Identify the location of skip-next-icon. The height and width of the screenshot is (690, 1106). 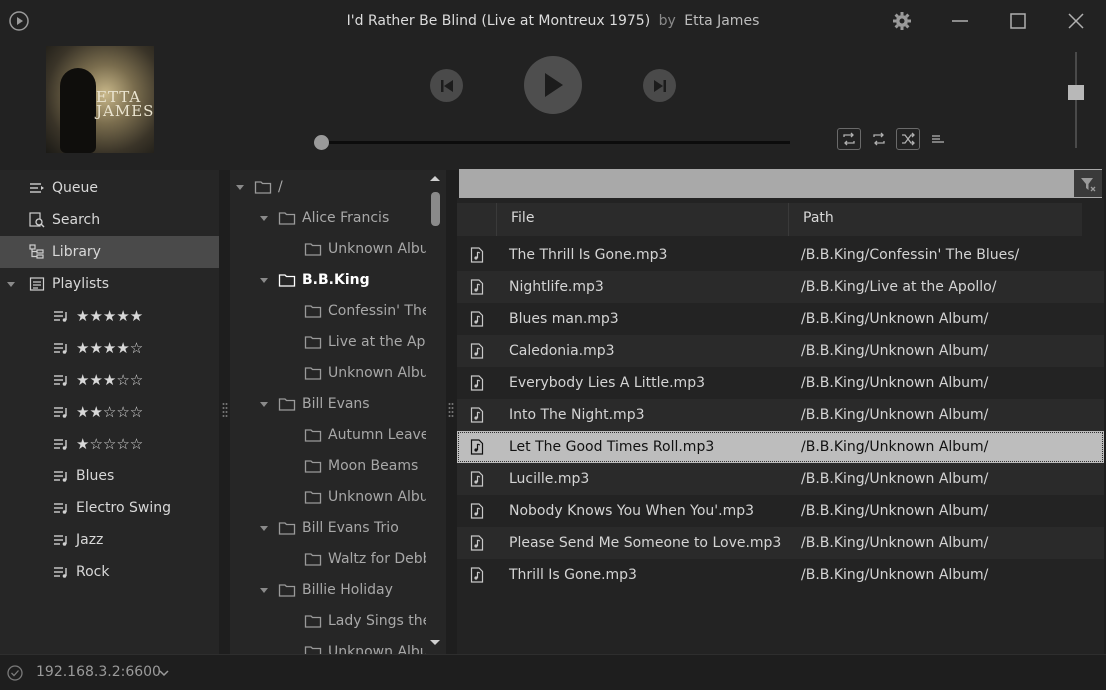
(659, 85).